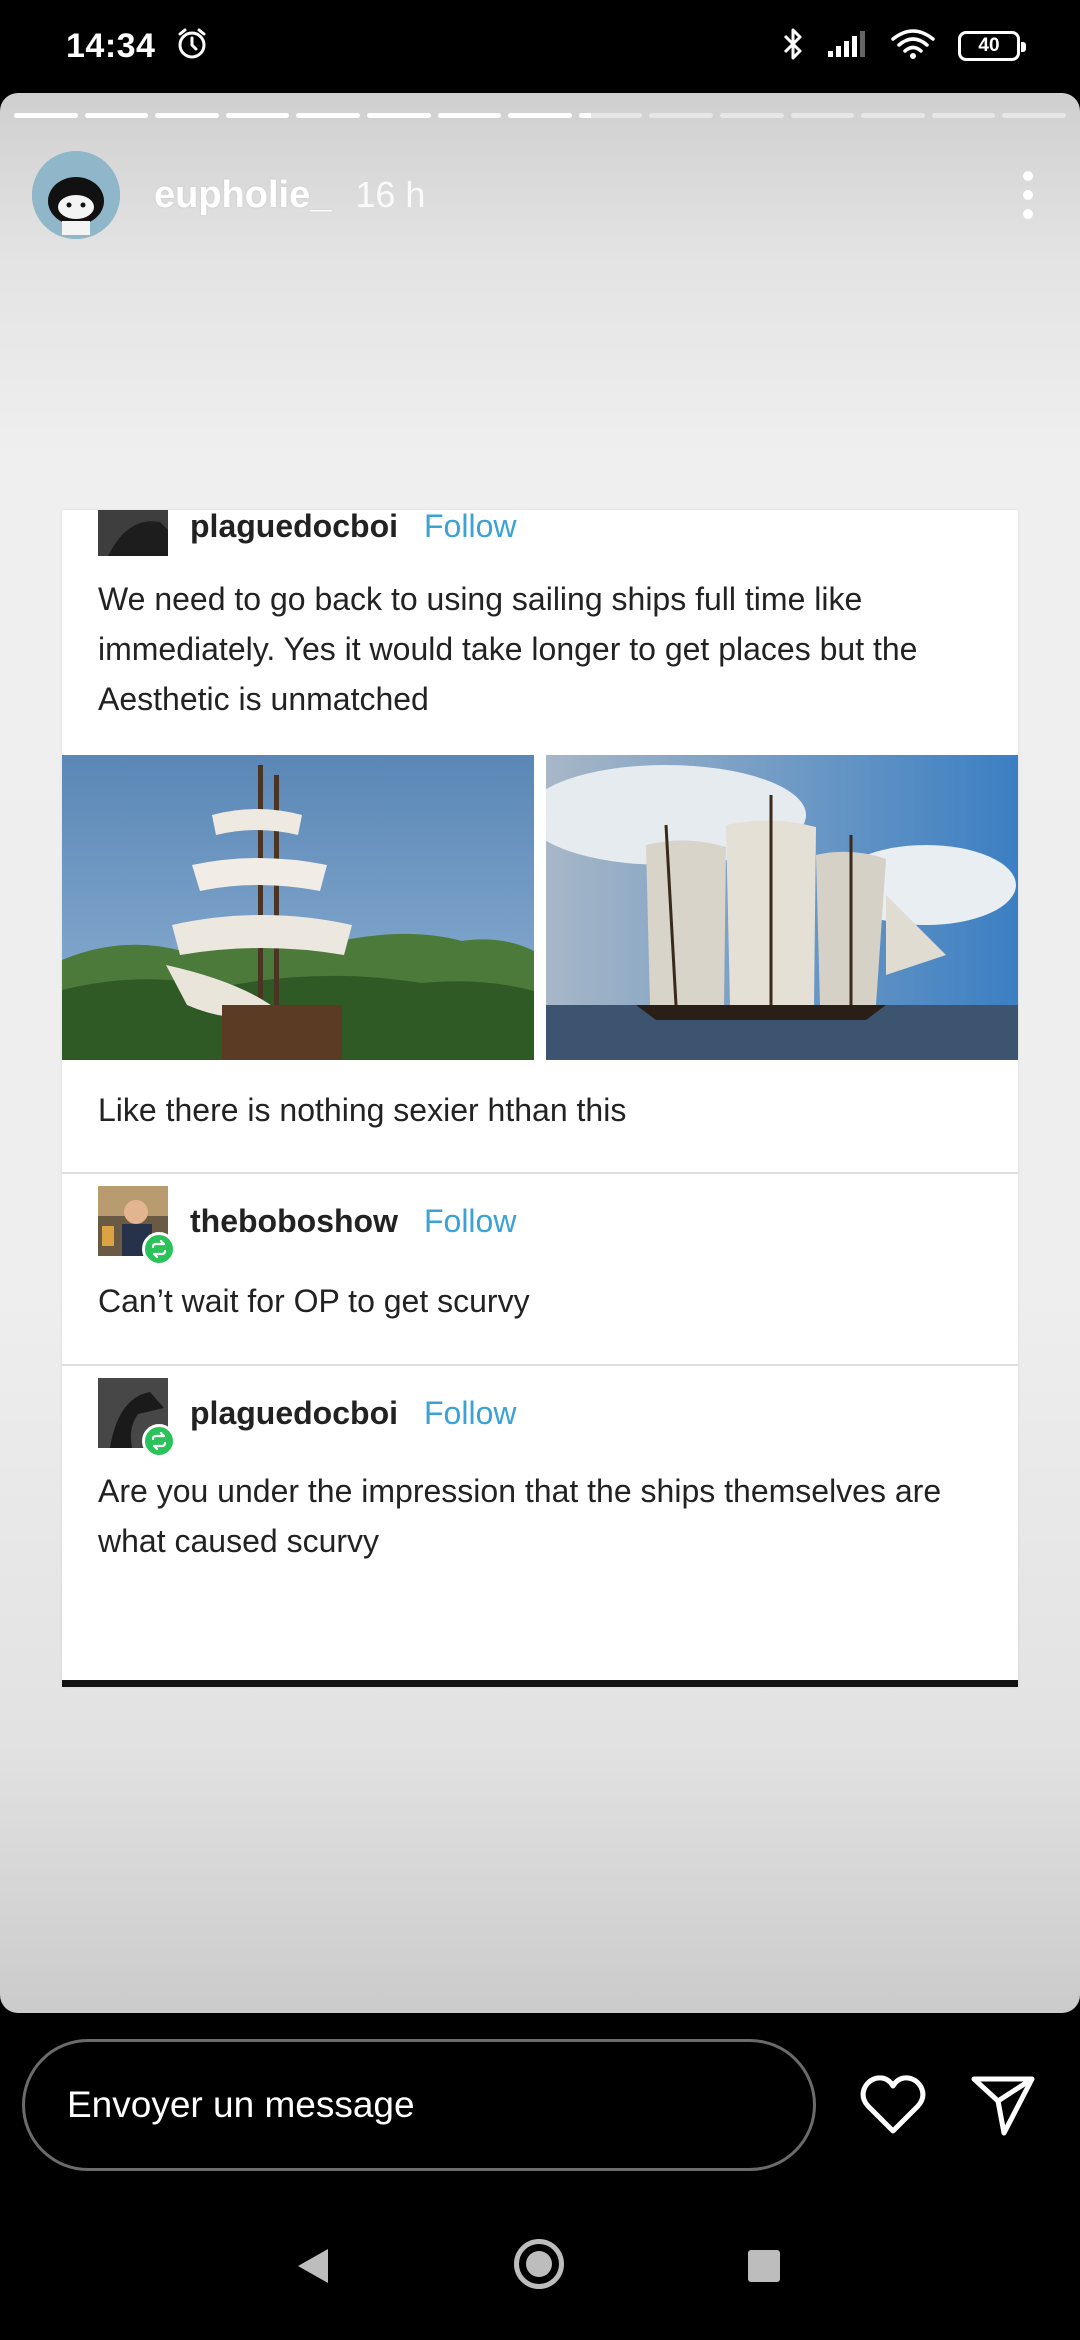 This screenshot has height=2340, width=1080. I want to click on ship-image-right, so click(782, 907).